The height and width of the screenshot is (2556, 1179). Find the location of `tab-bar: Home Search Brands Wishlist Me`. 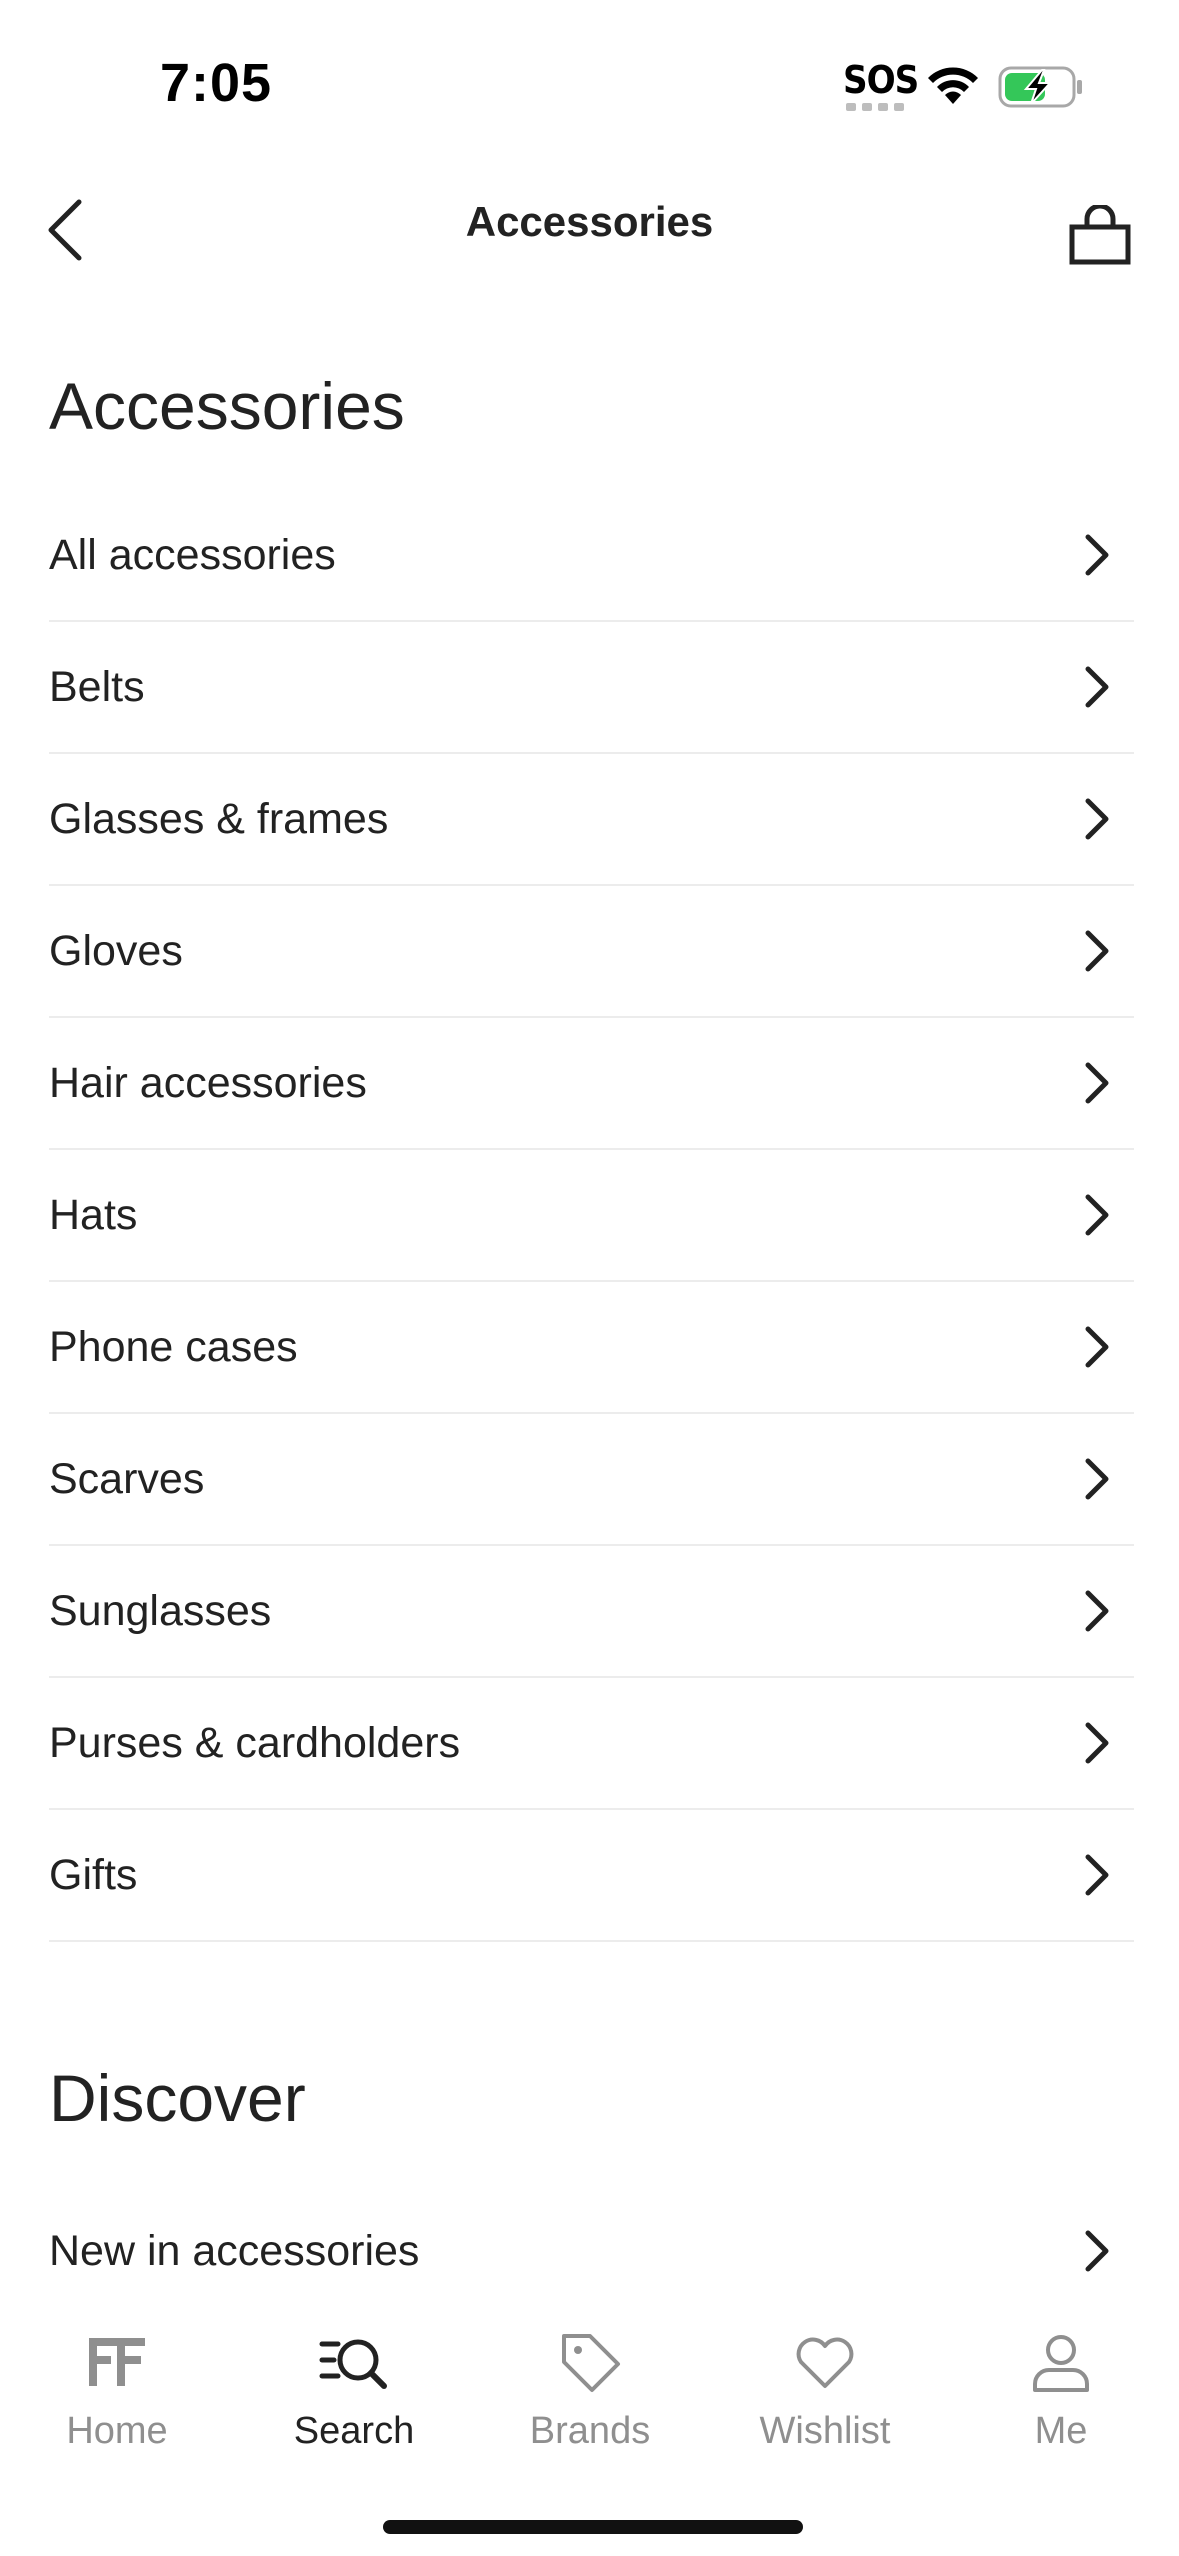

tab-bar: Home Search Brands Wishlist Me is located at coordinates (589, 2431).